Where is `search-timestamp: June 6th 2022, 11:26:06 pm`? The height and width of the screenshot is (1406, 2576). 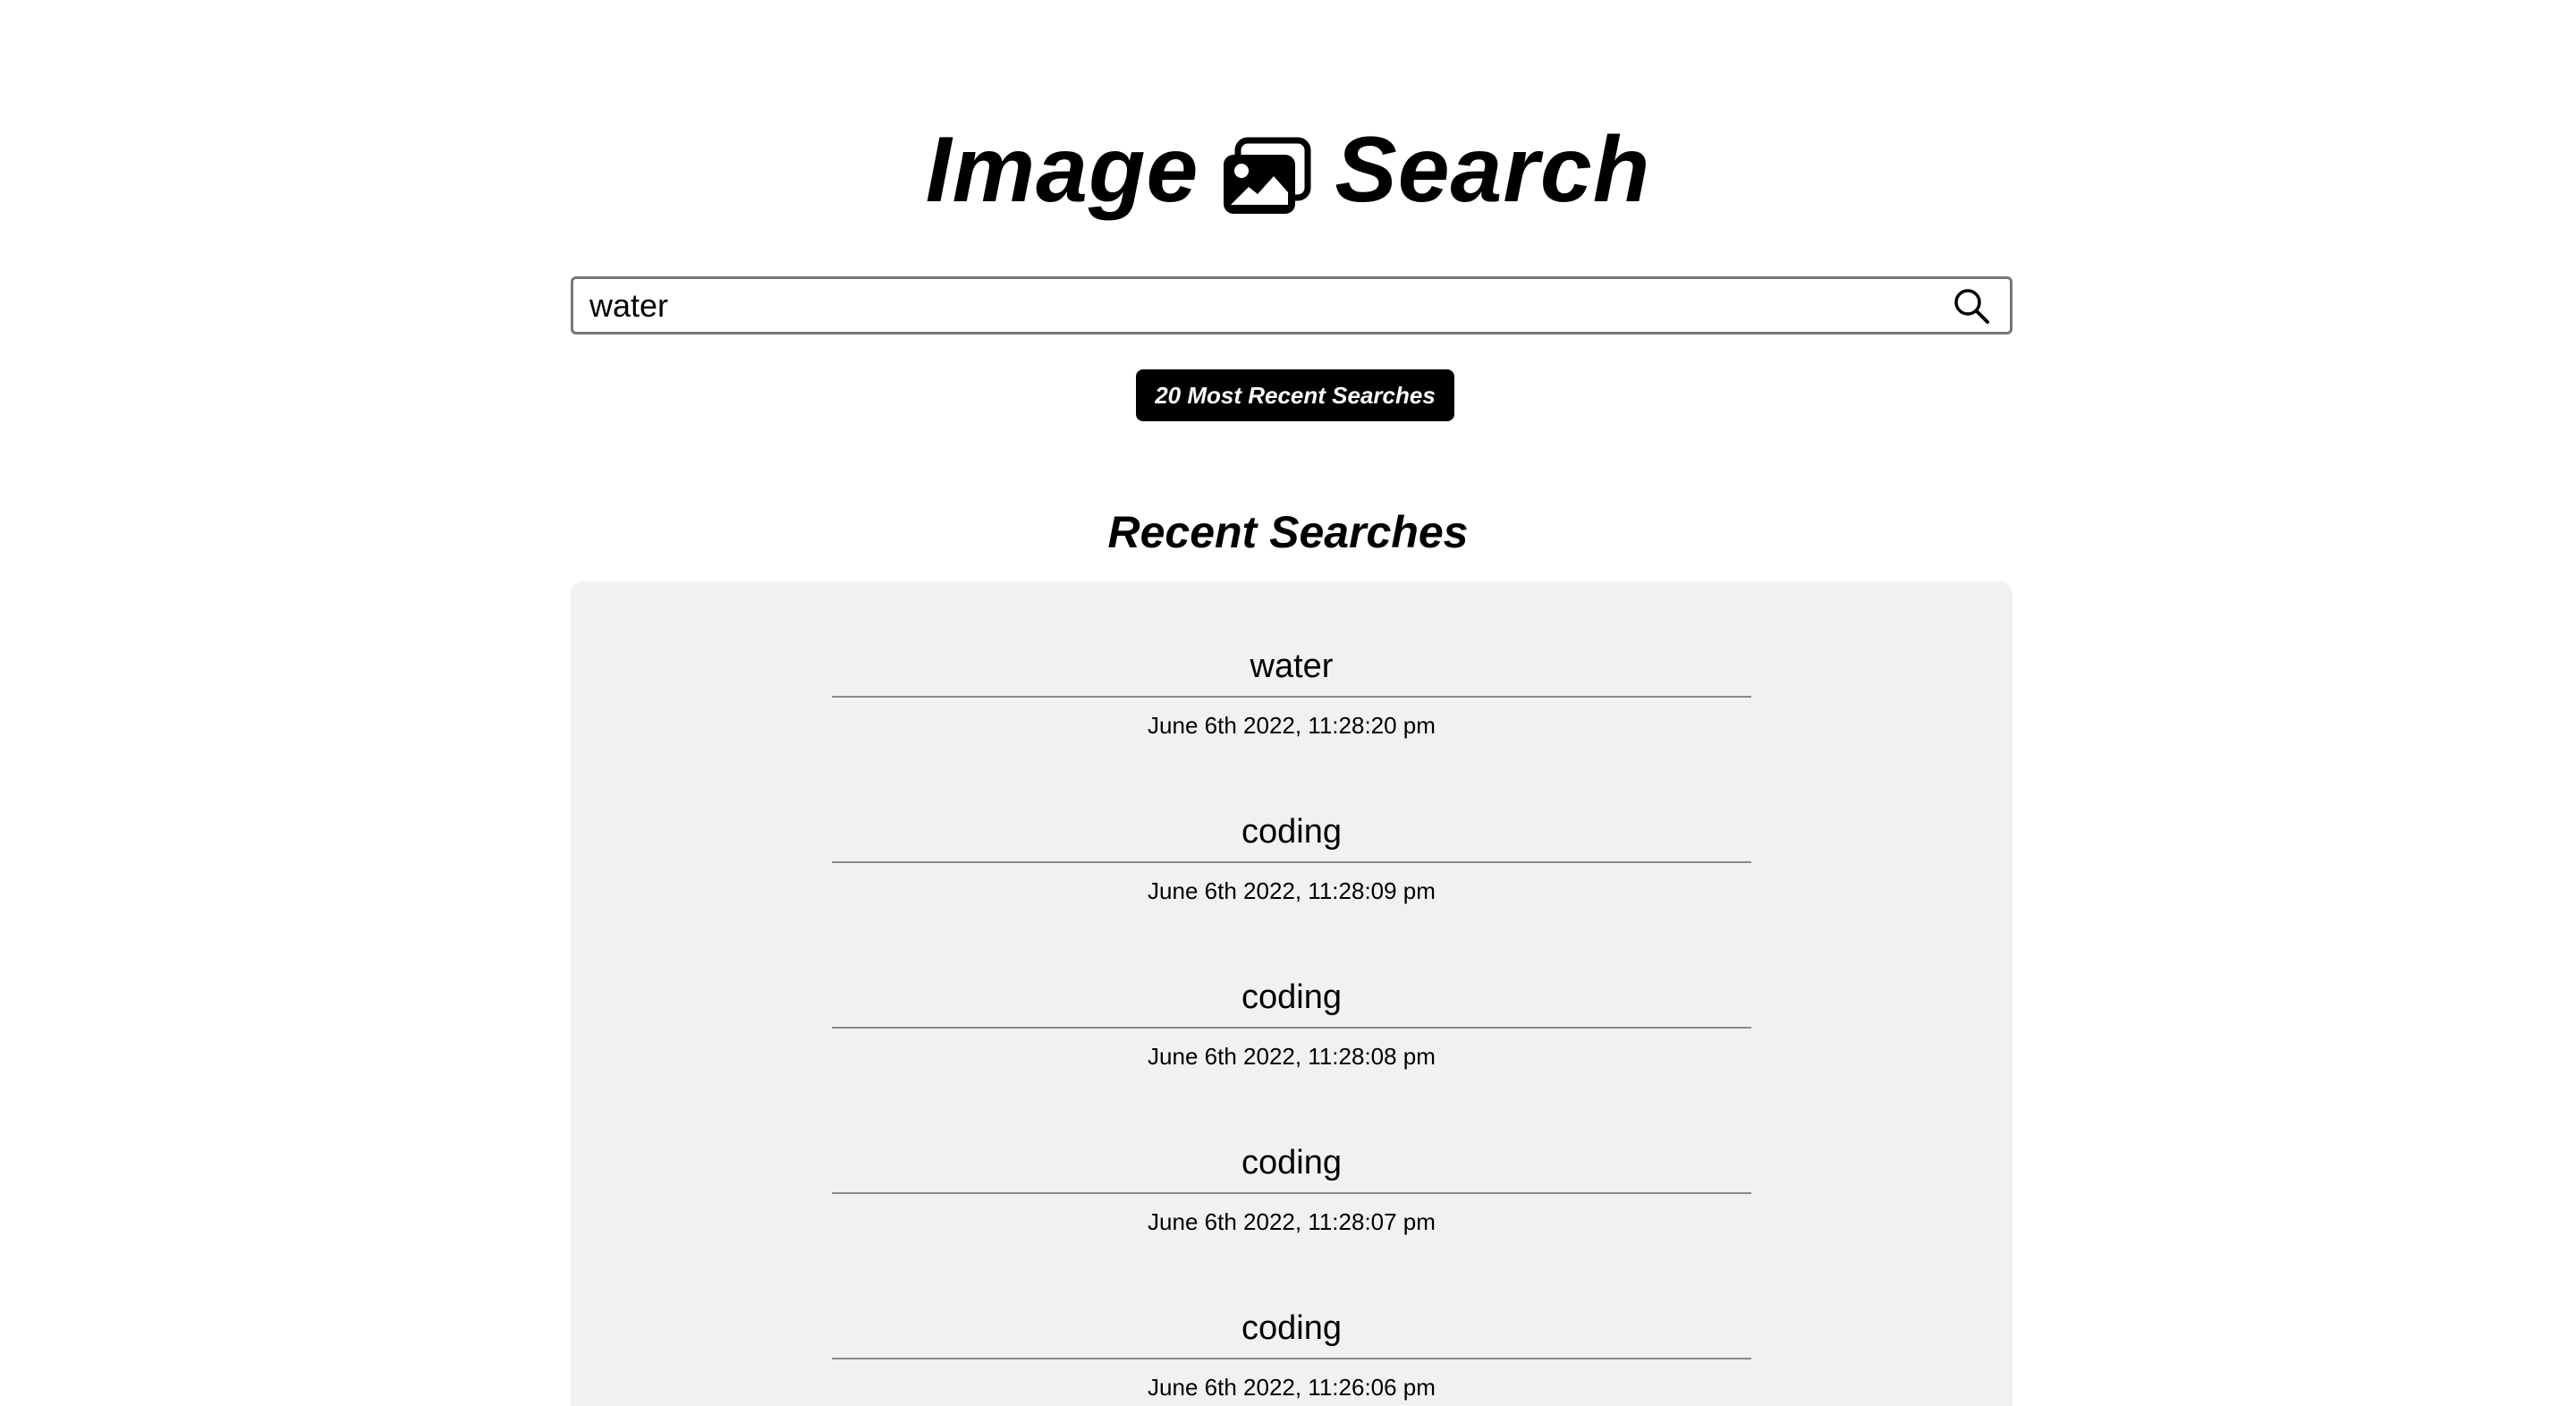
search-timestamp: June 6th 2022, 11:26:06 pm is located at coordinates (1292, 1388).